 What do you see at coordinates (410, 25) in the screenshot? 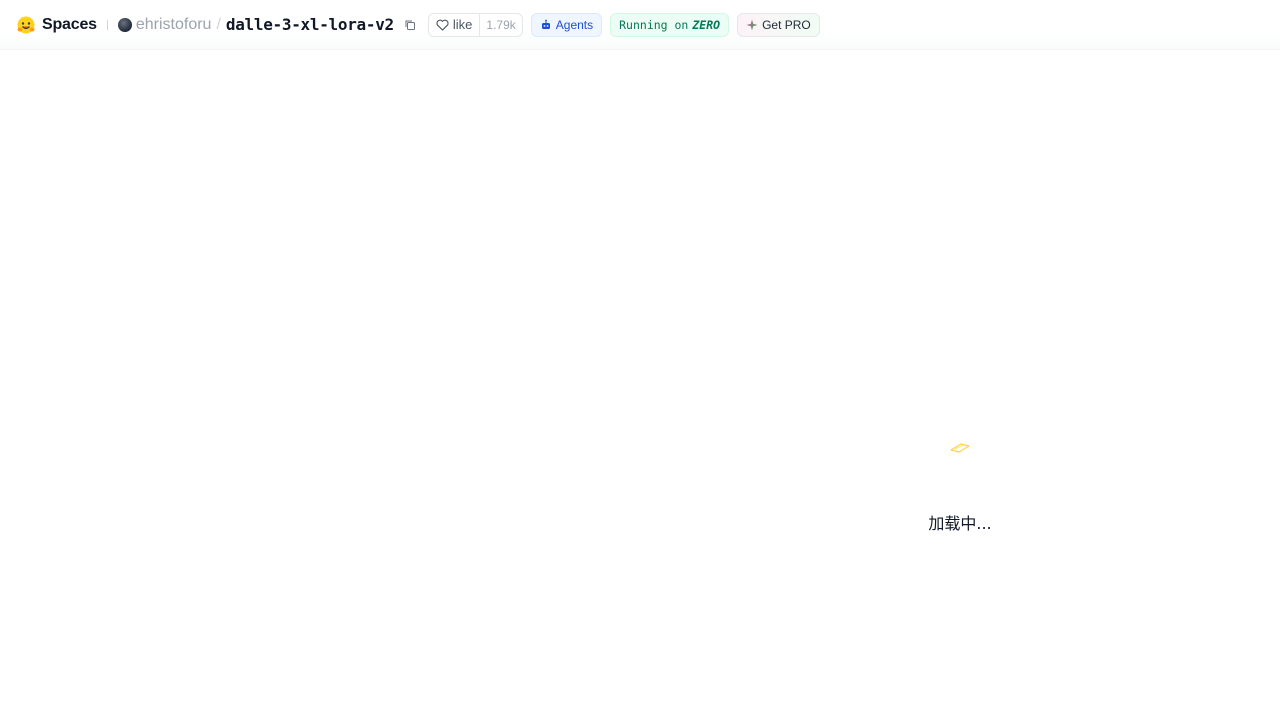
I see `copy-icon` at bounding box center [410, 25].